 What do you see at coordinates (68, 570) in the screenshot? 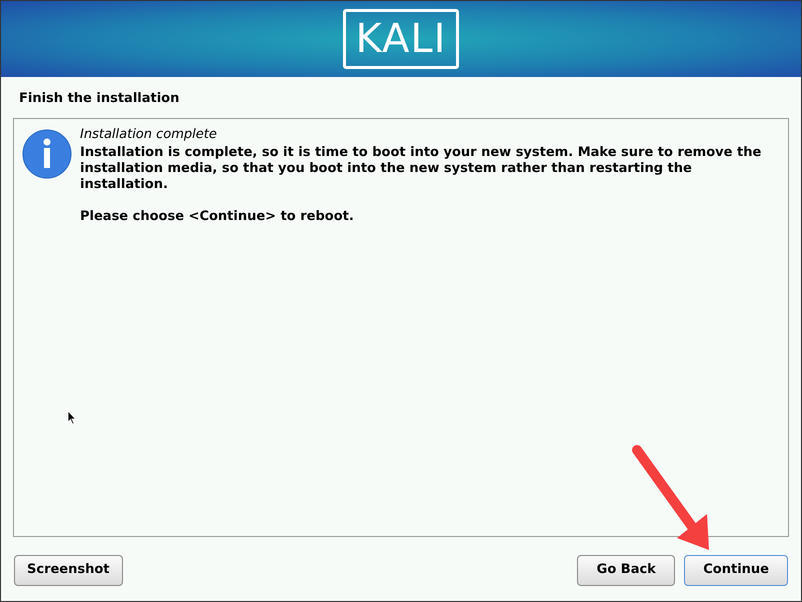
I see `wizard-button: Screenshot` at bounding box center [68, 570].